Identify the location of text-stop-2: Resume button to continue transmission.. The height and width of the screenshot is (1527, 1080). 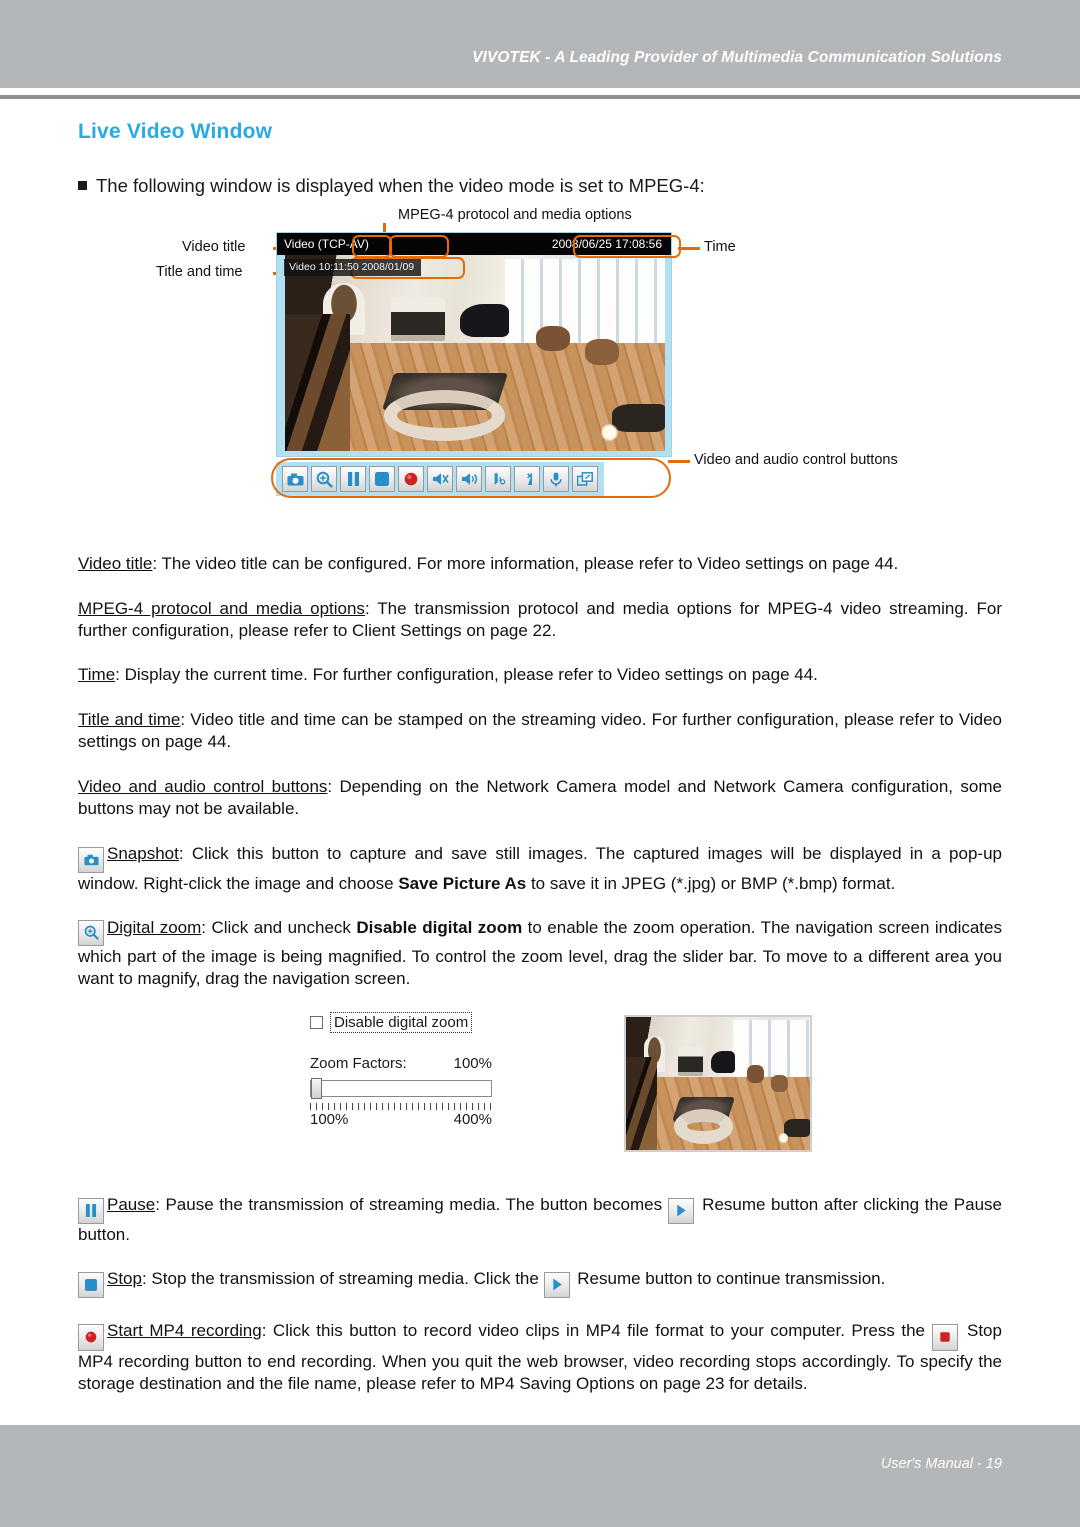
(729, 1279).